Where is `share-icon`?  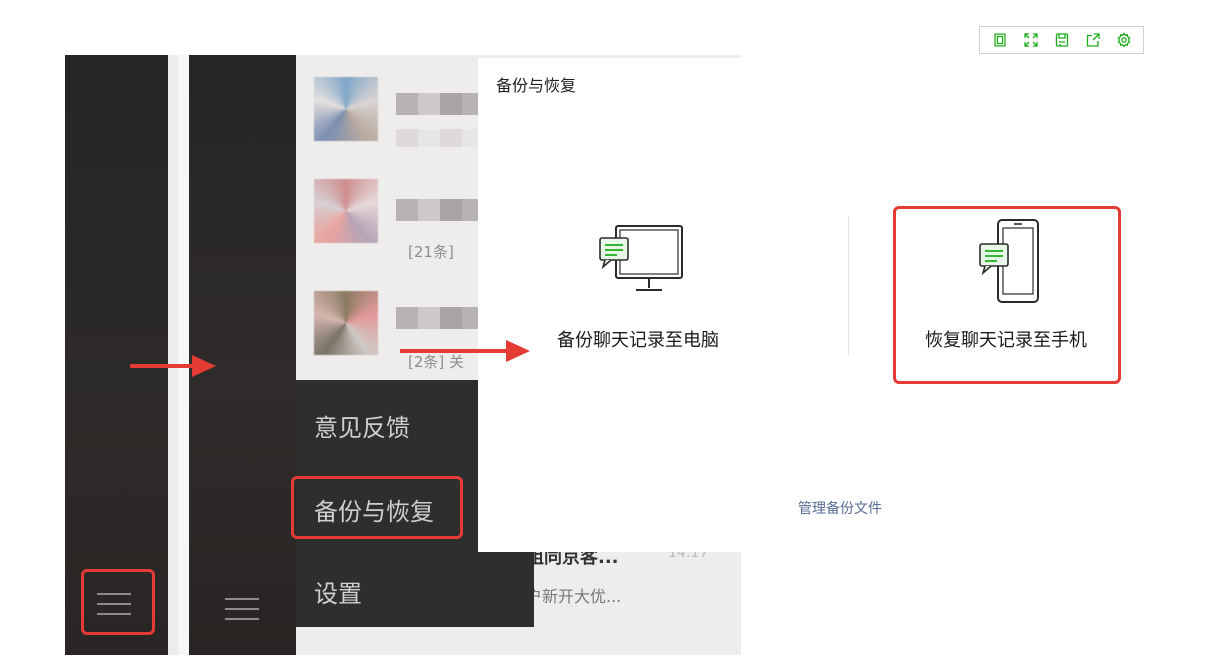 share-icon is located at coordinates (1093, 40).